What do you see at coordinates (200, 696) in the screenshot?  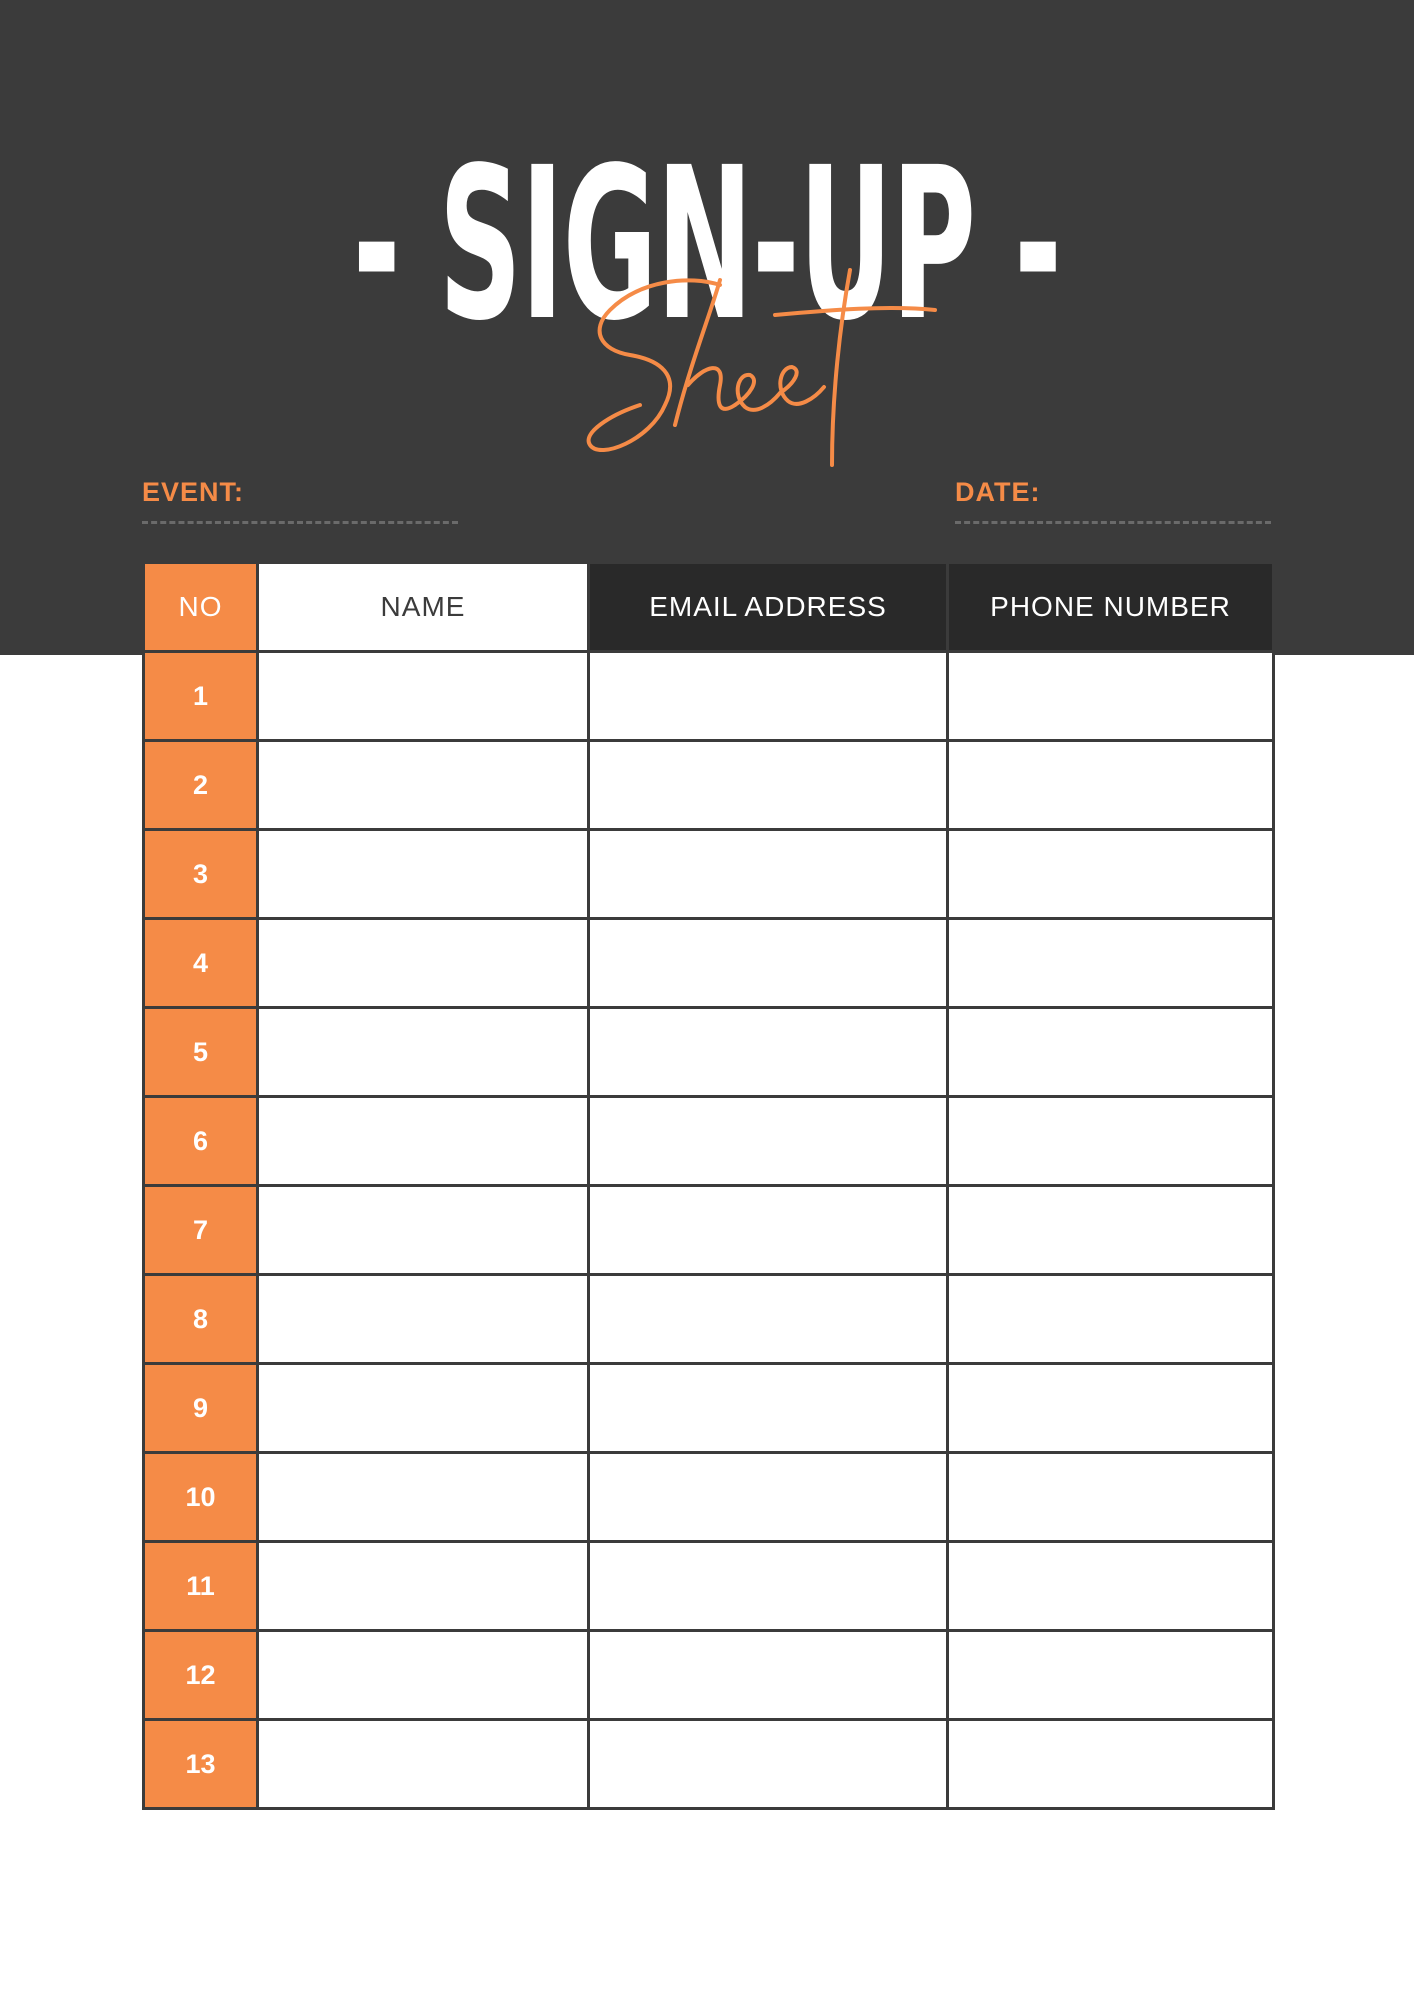 I see `row-number: 1` at bounding box center [200, 696].